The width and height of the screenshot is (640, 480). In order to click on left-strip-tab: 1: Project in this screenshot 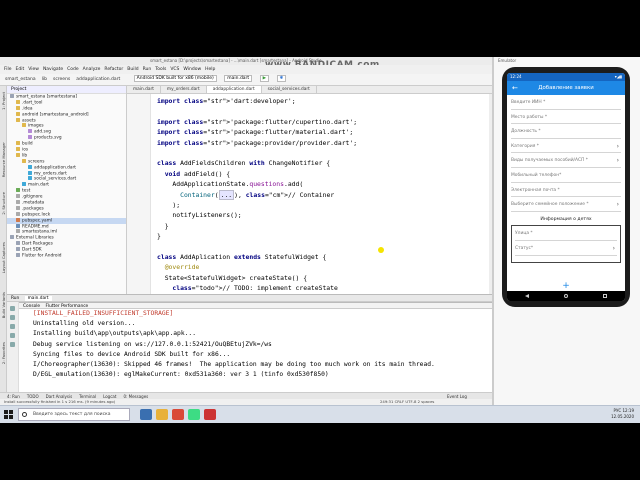, I will do `click(3, 101)`.